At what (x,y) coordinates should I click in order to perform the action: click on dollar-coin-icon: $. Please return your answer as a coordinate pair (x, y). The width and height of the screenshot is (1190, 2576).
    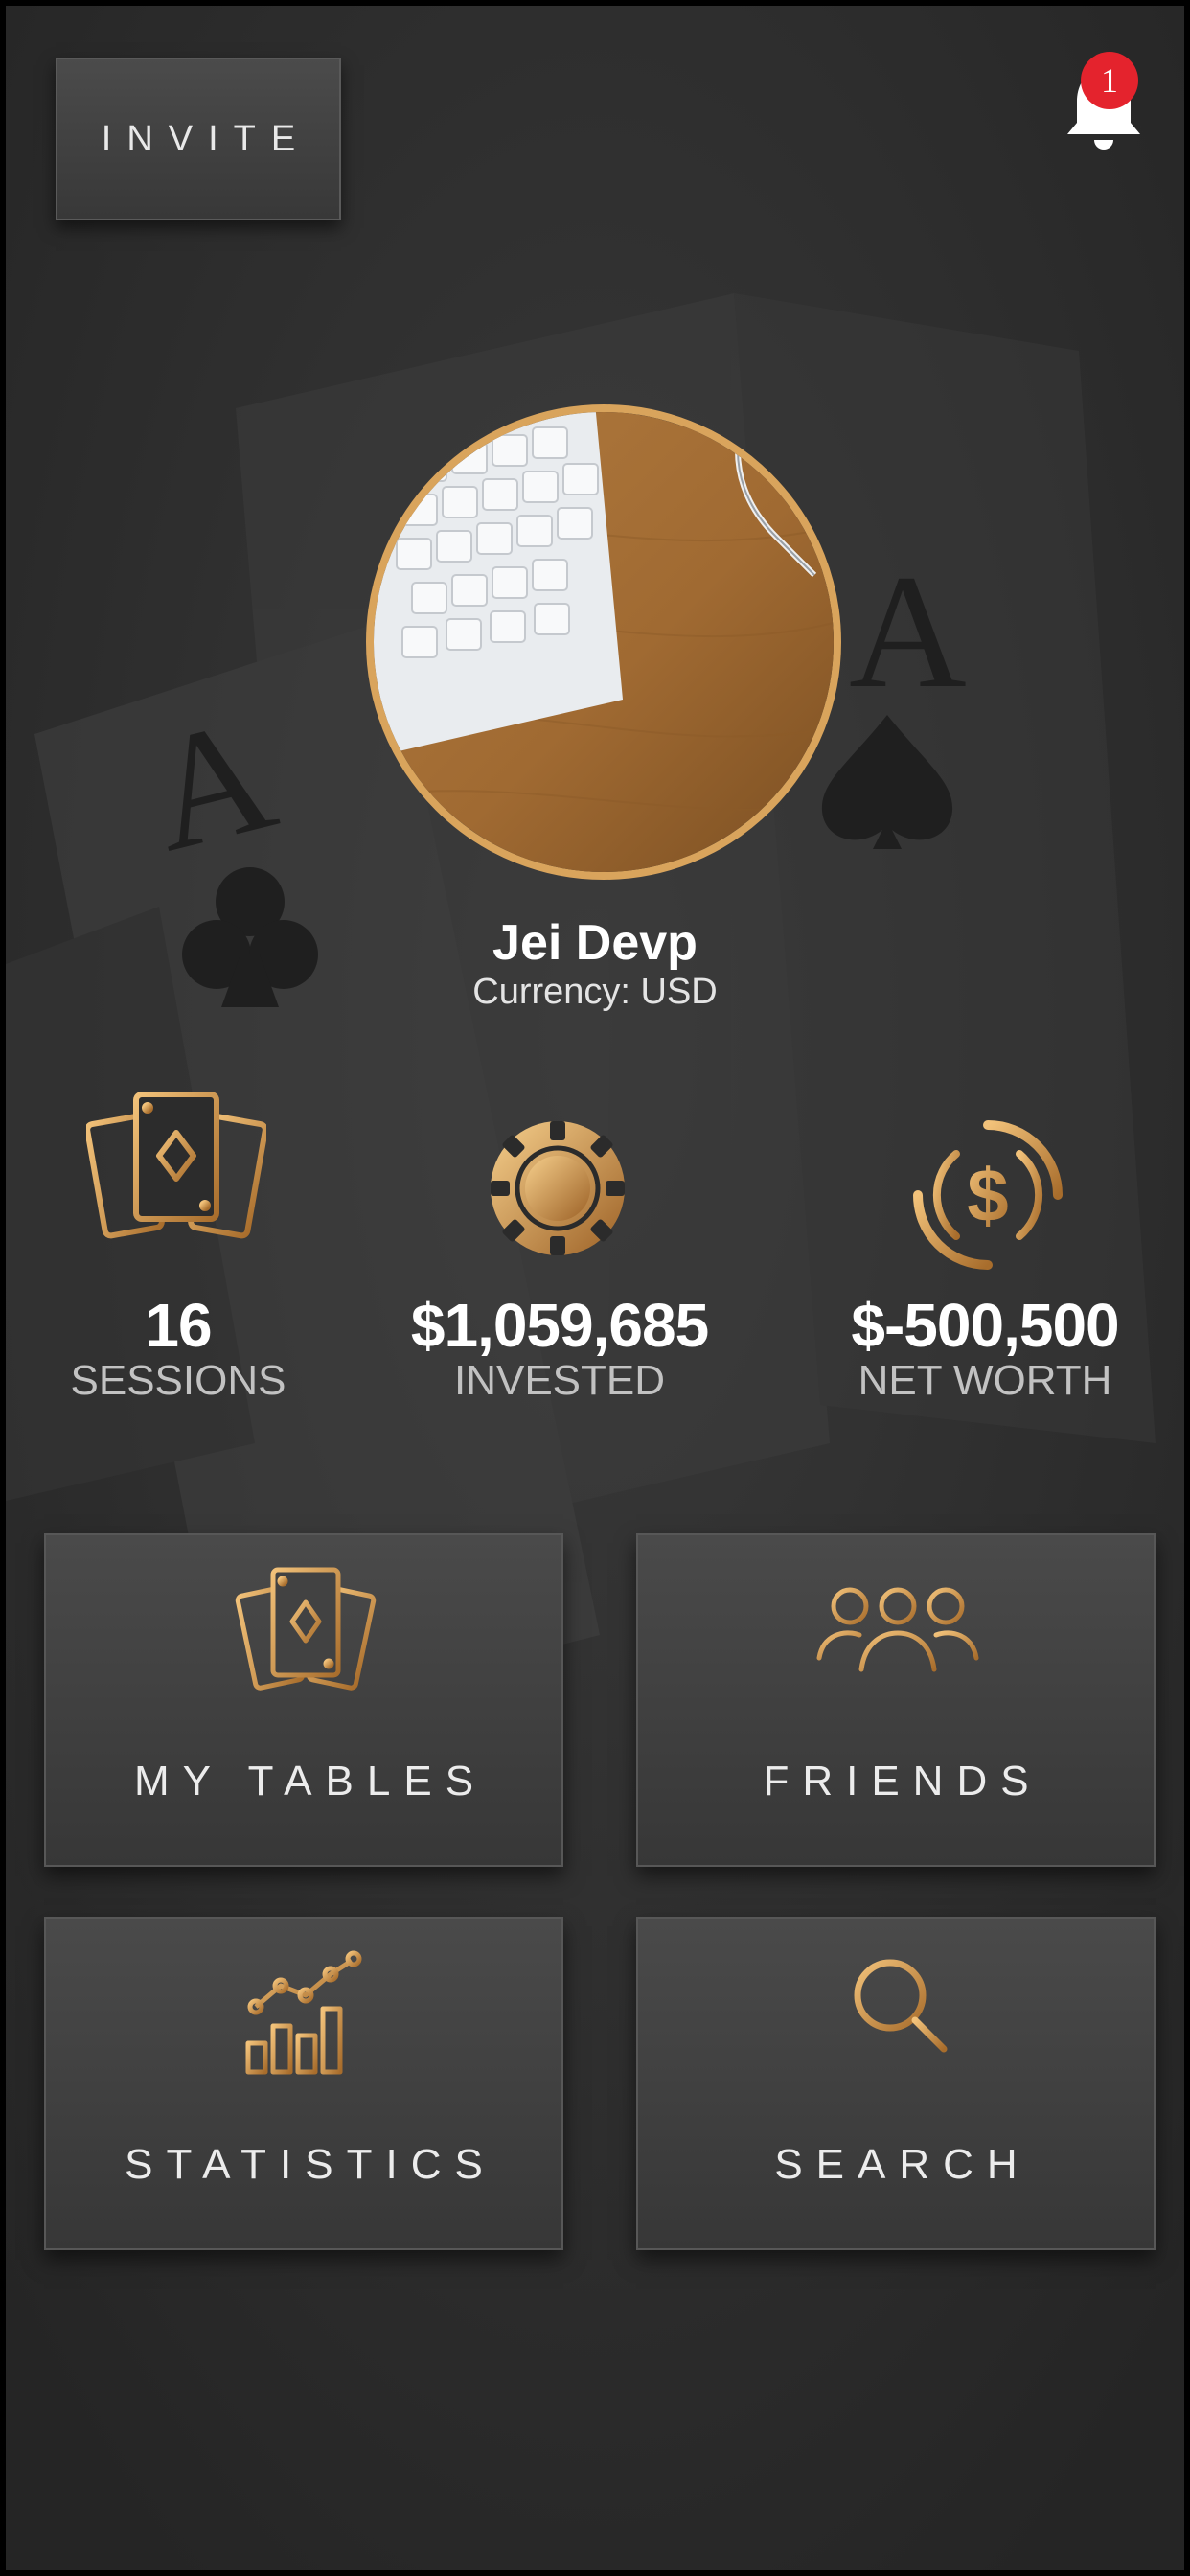
    Looking at the image, I should click on (988, 1195).